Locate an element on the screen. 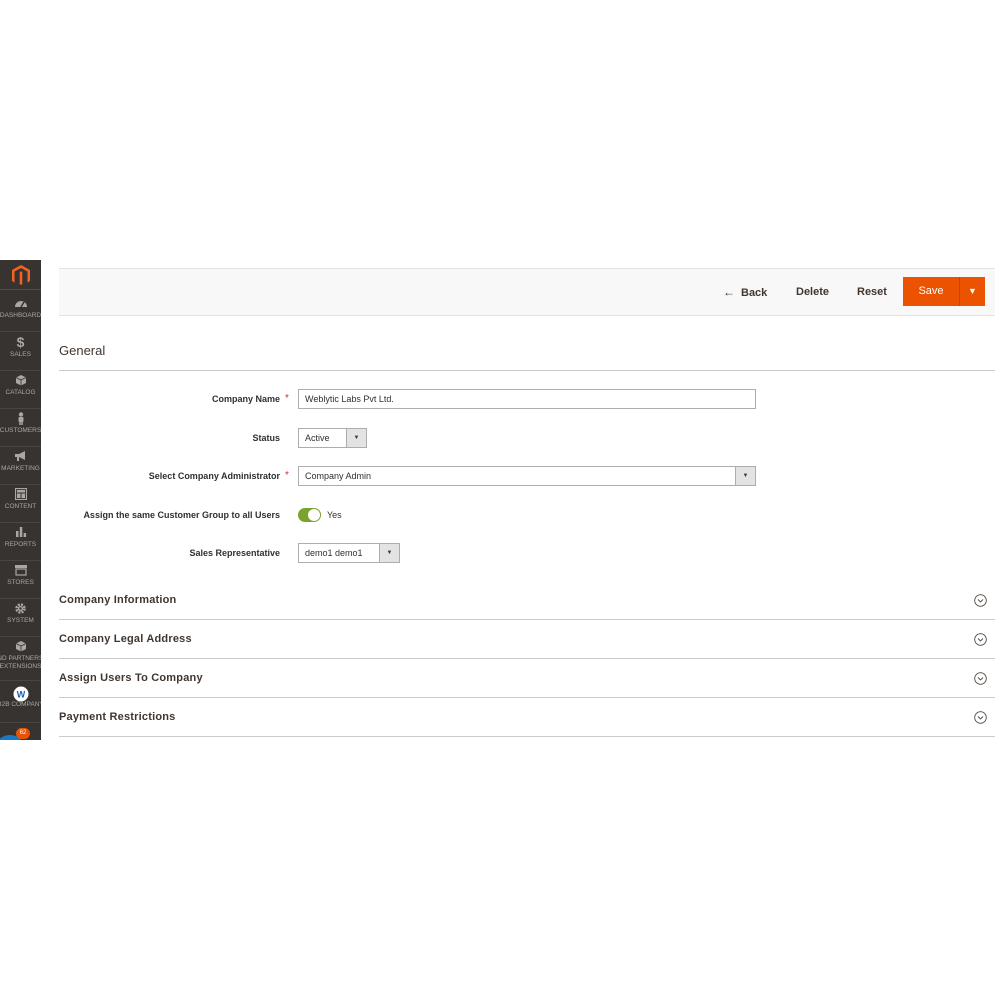 This screenshot has height=1000, width=1000. sidebar-item-stores: STORES is located at coordinates (20, 580).